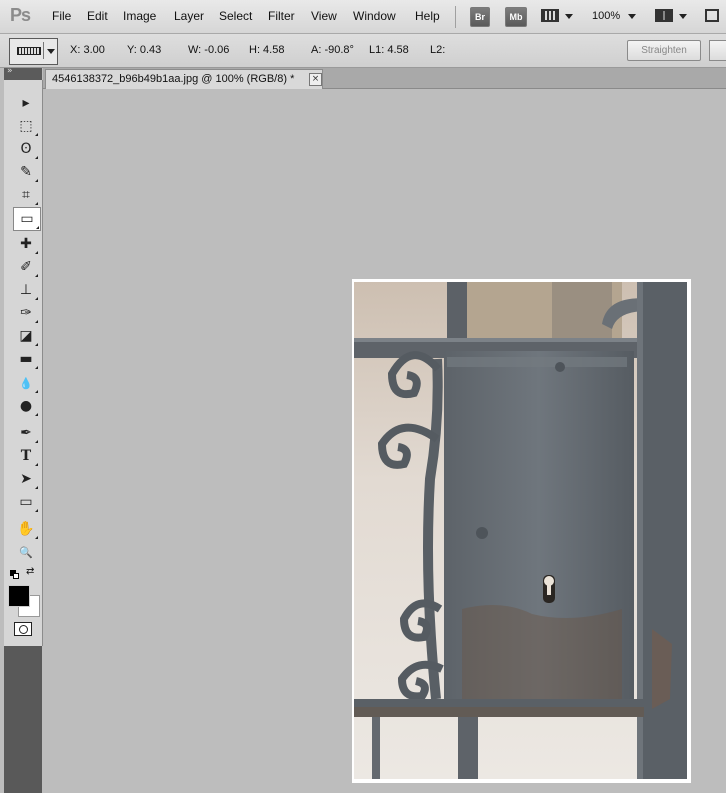 Image resolution: width=726 pixels, height=793 pixels. I want to click on swap-colors-icon: ⇄, so click(30, 571).